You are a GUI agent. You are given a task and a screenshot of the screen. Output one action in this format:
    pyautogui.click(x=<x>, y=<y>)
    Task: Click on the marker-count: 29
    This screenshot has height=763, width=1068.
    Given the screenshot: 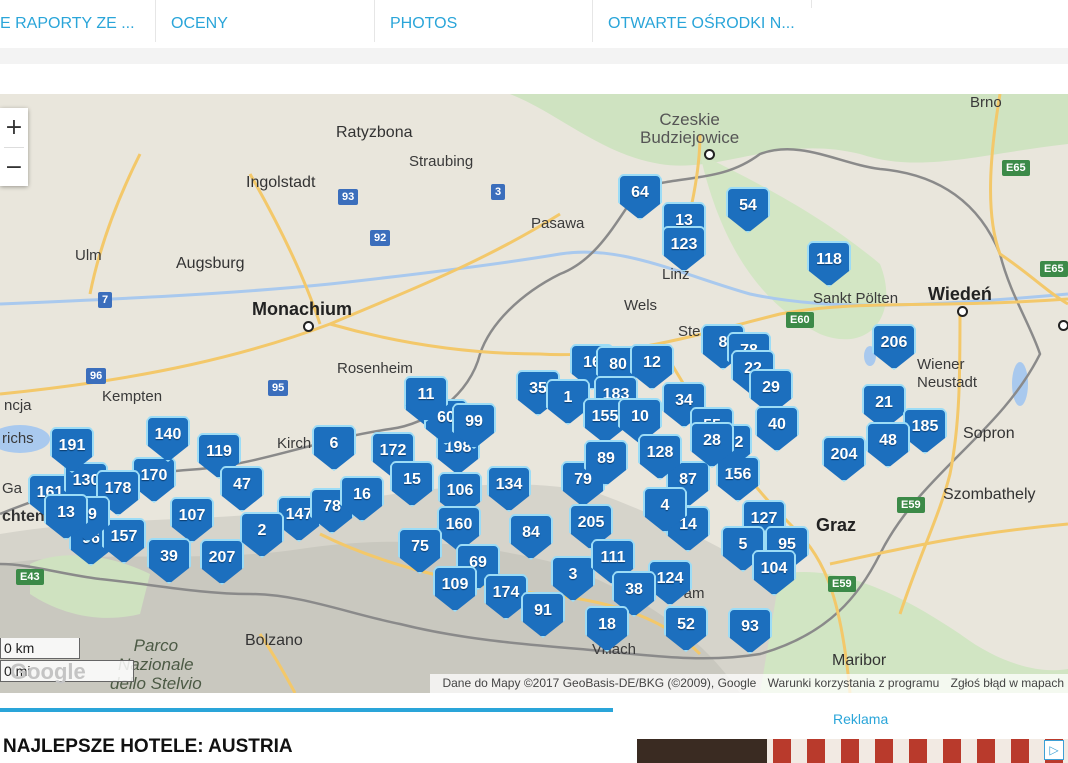 What is the action you would take?
    pyautogui.click(x=771, y=387)
    